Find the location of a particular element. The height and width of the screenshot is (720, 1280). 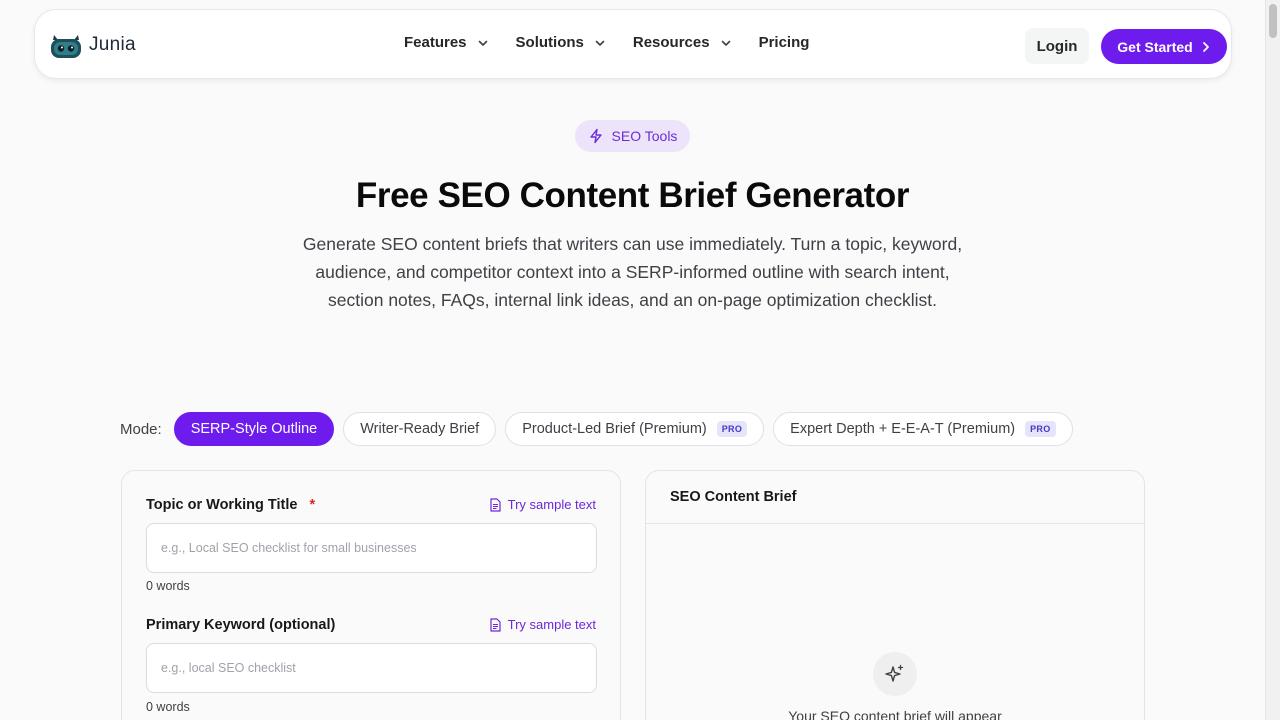

nav-pricing-label: Pricing is located at coordinates (784, 42).